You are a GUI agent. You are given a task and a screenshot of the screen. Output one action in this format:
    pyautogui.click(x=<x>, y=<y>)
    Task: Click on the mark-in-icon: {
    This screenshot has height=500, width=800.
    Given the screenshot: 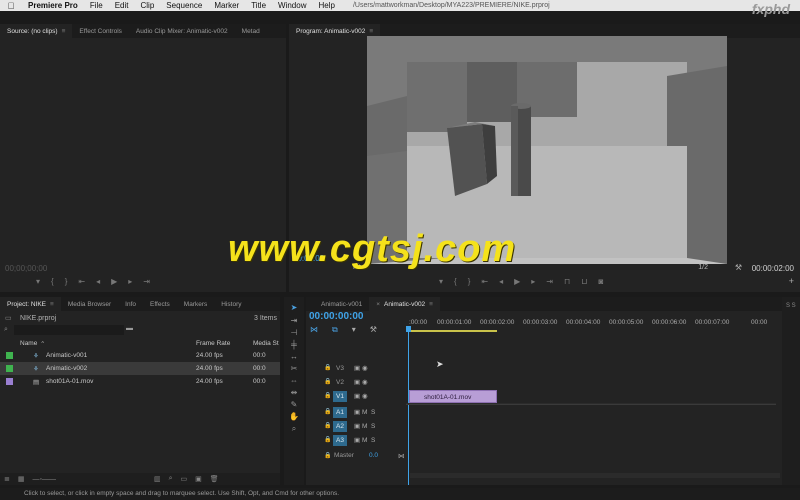 What is the action you would take?
    pyautogui.click(x=455, y=281)
    